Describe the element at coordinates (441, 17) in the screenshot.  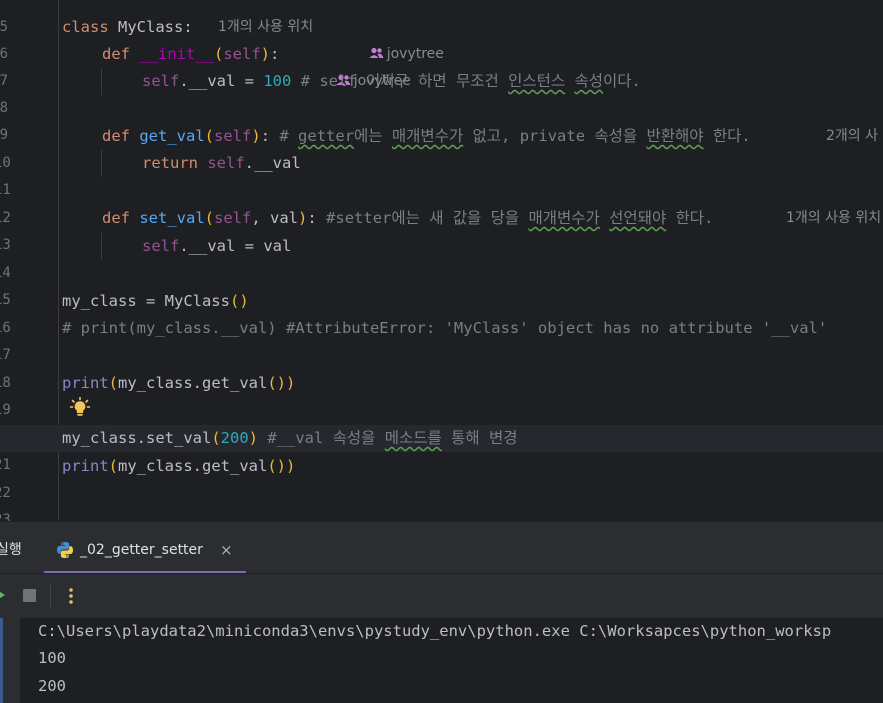
I see `code-line-5: 5` at that location.